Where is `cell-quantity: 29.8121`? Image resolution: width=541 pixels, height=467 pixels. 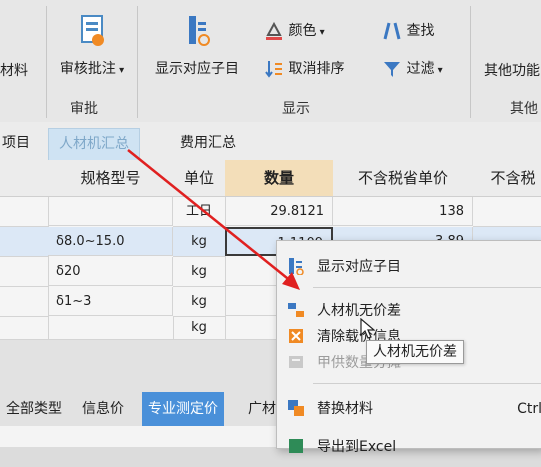
cell-quantity: 29.8121 is located at coordinates (279, 211).